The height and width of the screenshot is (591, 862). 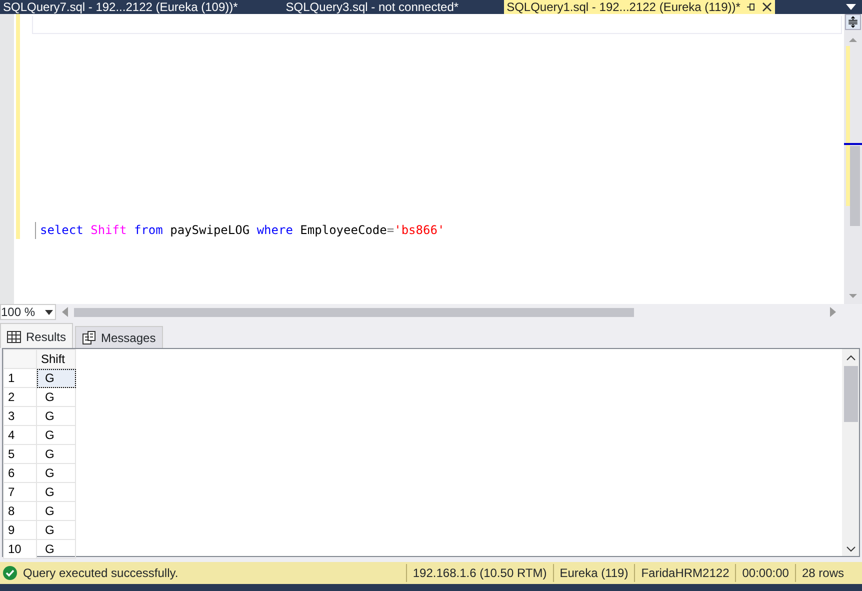 What do you see at coordinates (20, 378) in the screenshot?
I see `row-number: 1` at bounding box center [20, 378].